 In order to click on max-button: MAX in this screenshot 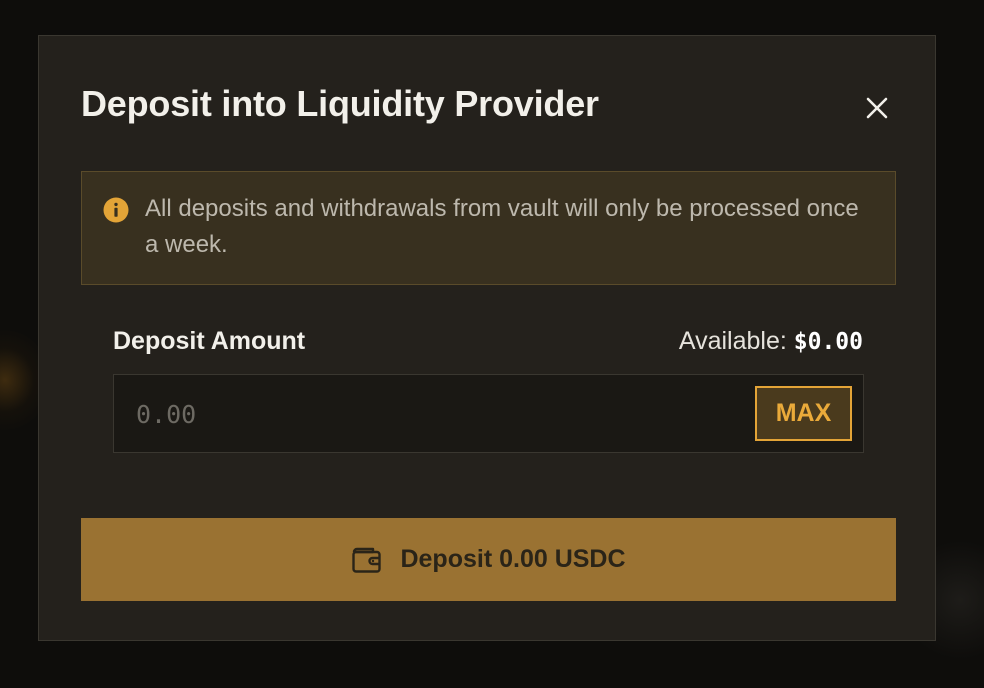, I will do `click(803, 413)`.